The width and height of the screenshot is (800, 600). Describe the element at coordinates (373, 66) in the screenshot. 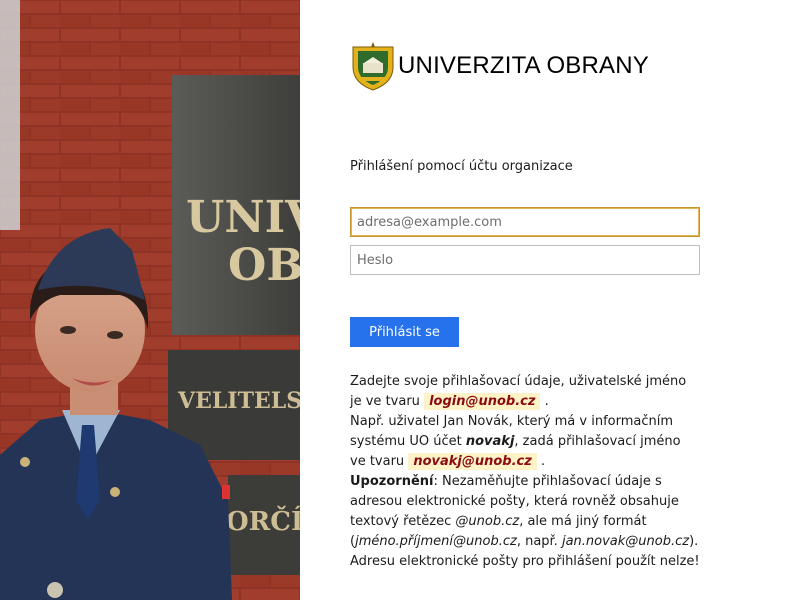

I see `university-crest-icon` at that location.